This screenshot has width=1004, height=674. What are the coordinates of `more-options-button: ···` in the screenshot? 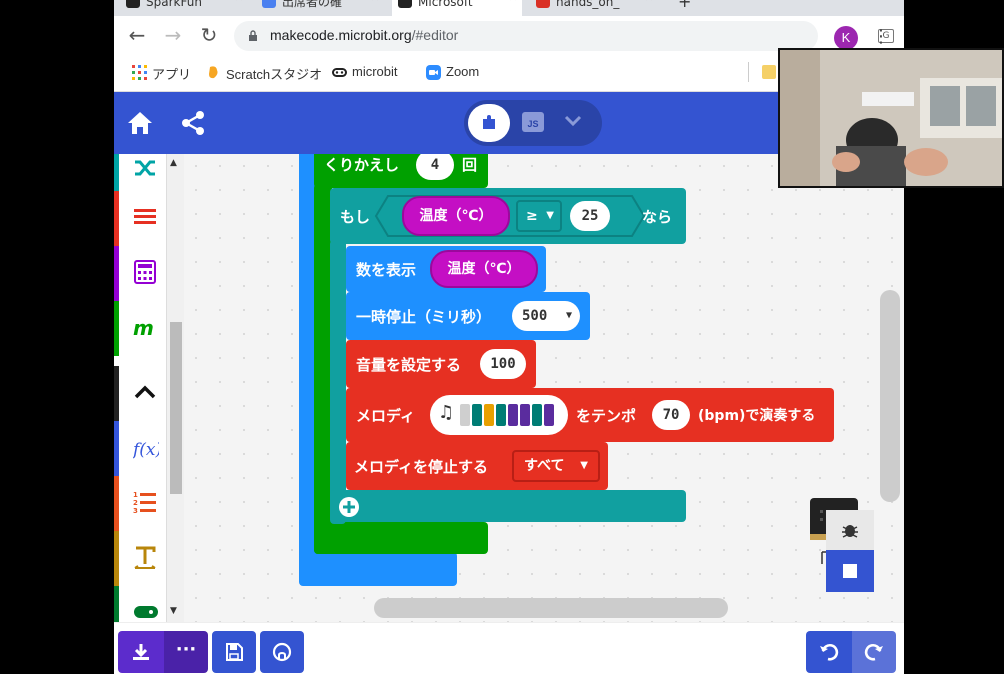 It's located at (186, 652).